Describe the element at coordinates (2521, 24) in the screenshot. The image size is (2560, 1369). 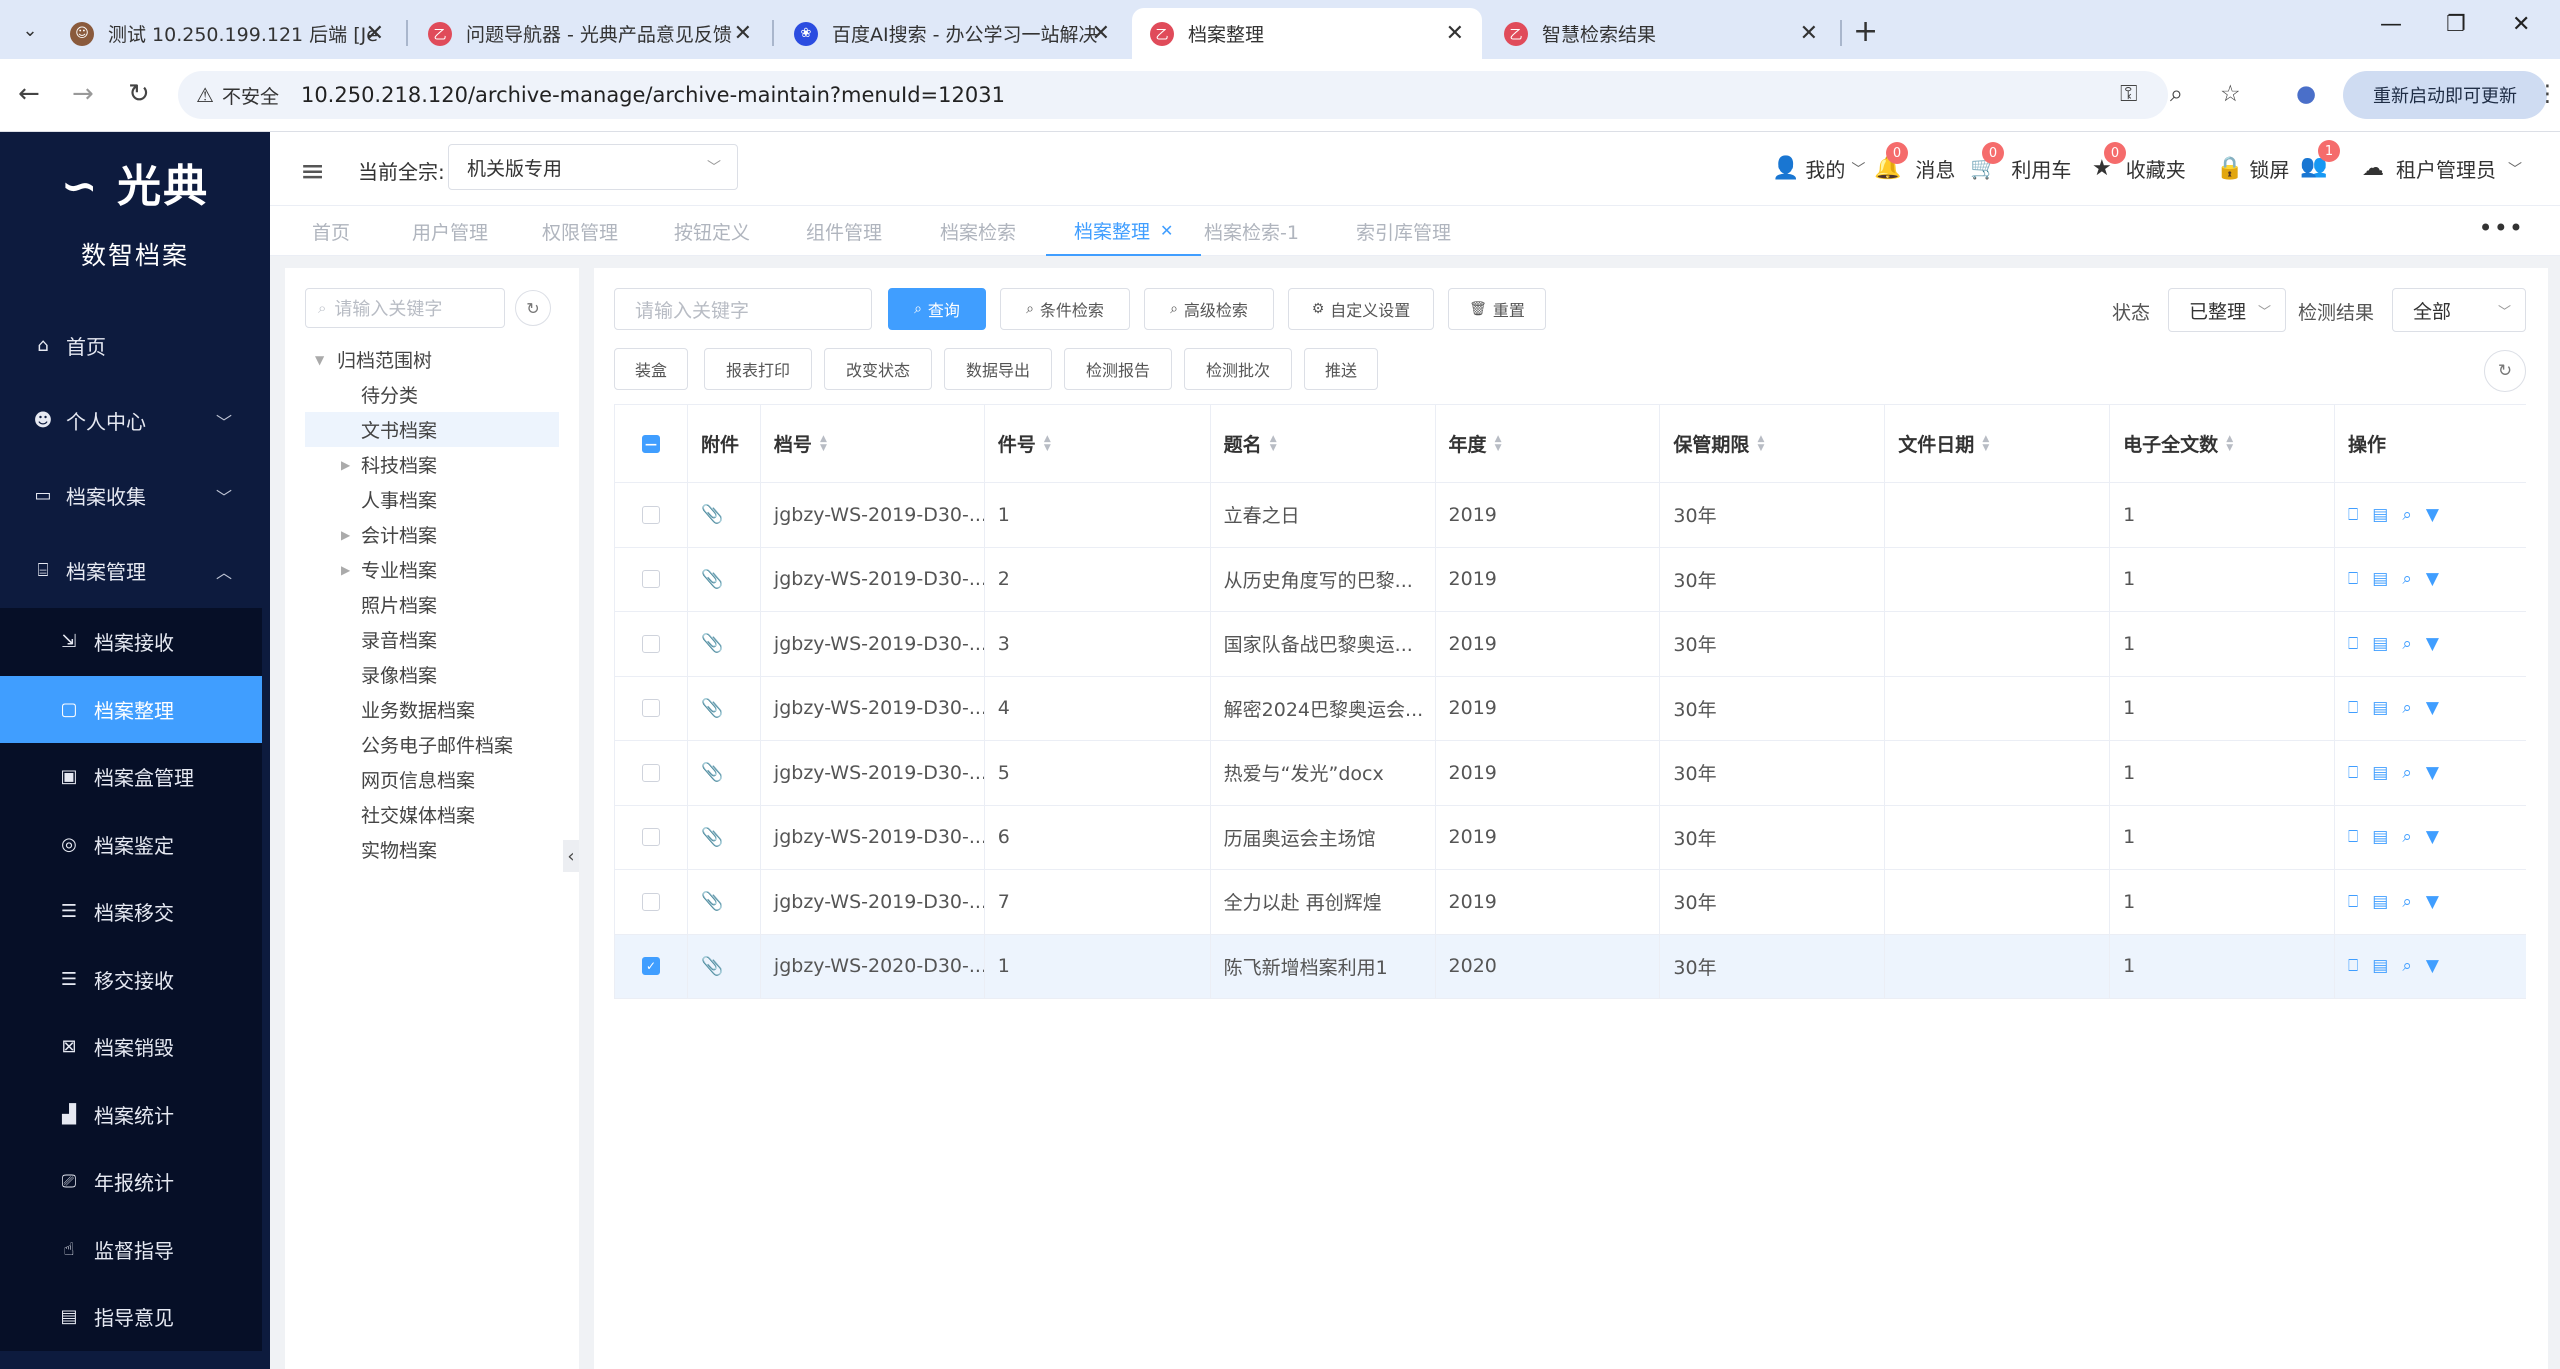
I see `window-close-icon: ✕` at that location.